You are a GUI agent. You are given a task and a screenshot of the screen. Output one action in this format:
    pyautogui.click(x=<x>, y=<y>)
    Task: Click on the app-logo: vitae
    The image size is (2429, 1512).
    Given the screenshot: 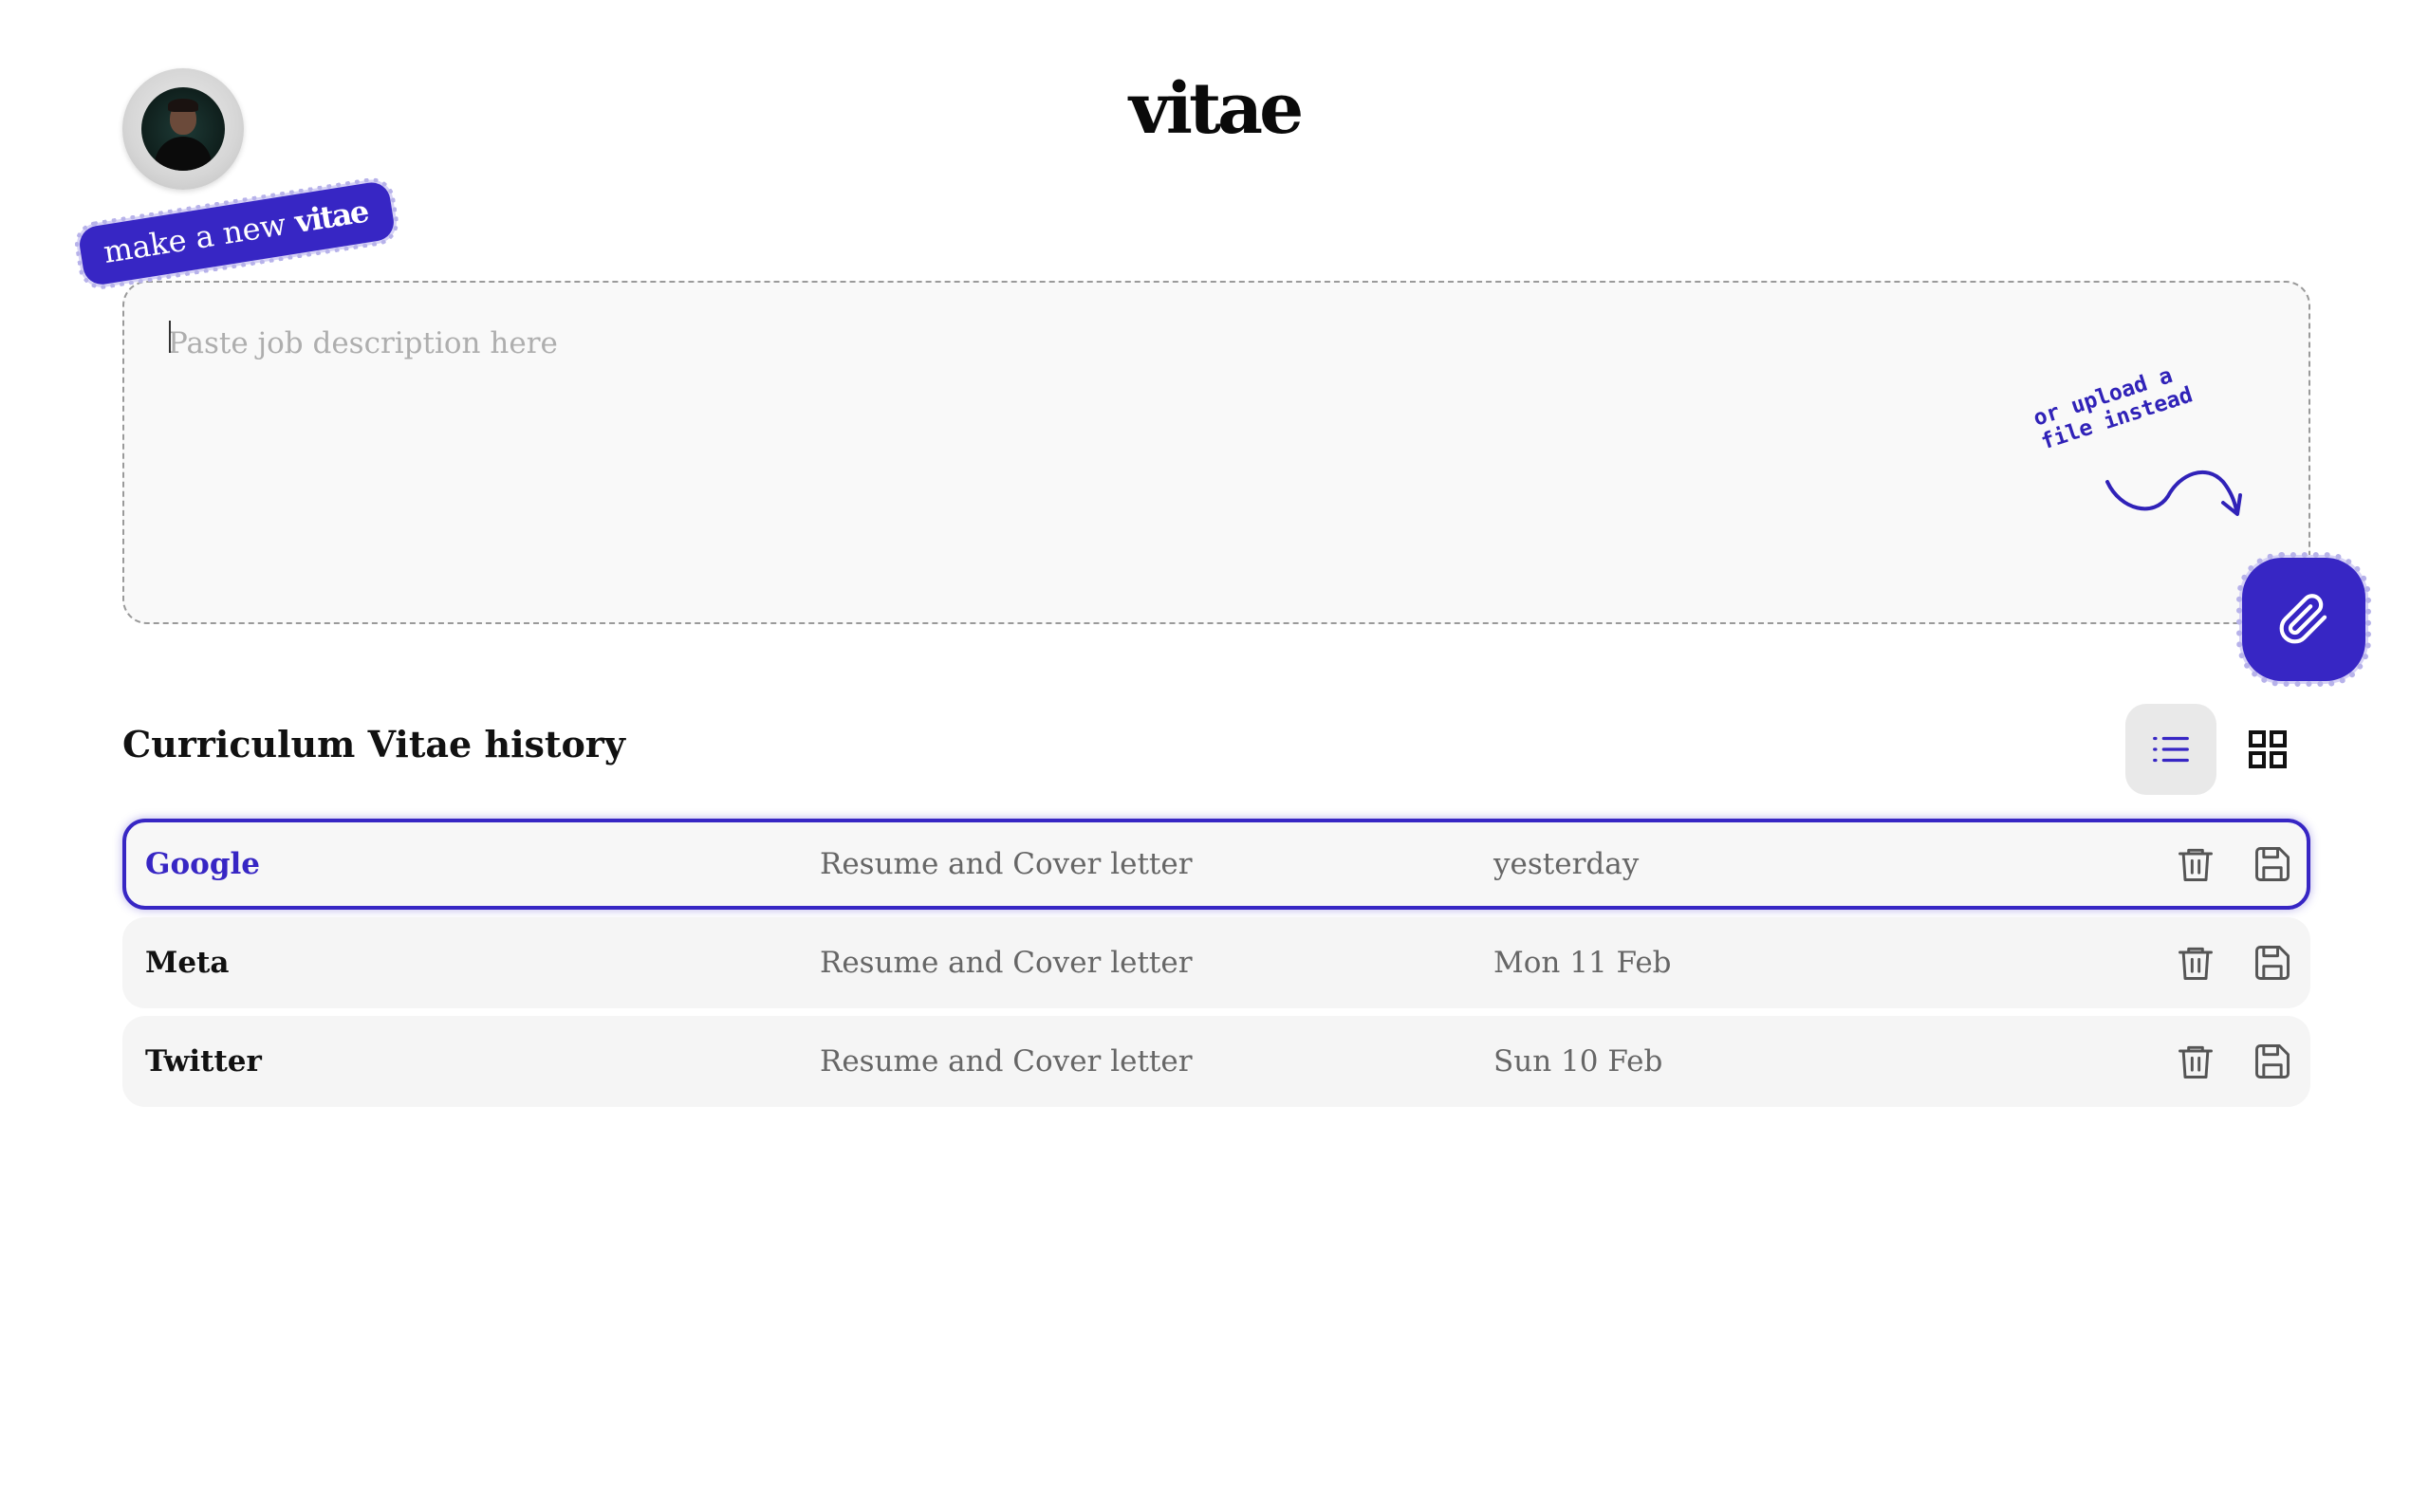 What is the action you would take?
    pyautogui.click(x=1214, y=109)
    